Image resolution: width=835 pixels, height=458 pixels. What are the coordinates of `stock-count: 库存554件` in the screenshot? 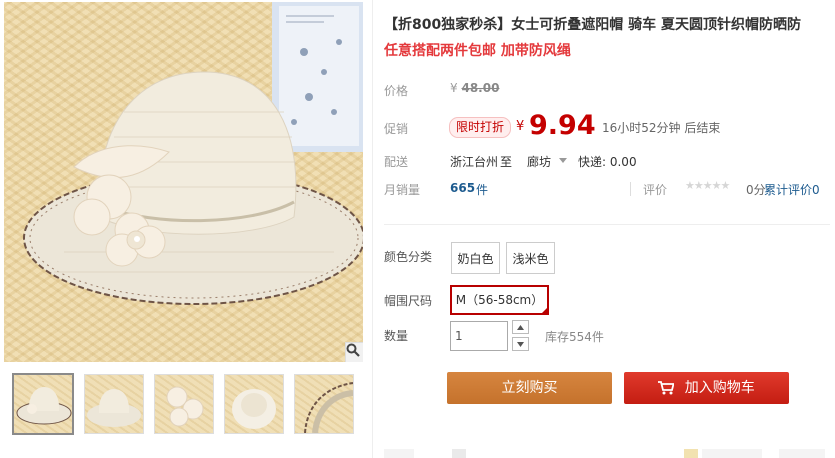 It's located at (574, 337).